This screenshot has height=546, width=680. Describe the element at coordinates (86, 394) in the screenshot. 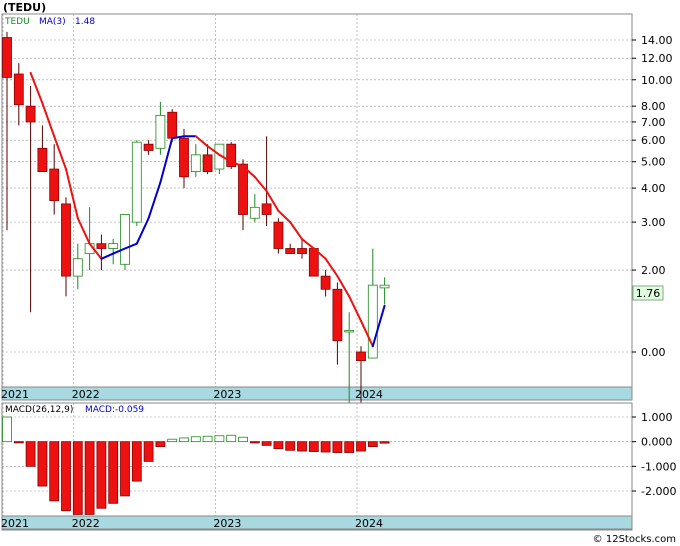

I see `price-x-tick-label: 2022` at that location.